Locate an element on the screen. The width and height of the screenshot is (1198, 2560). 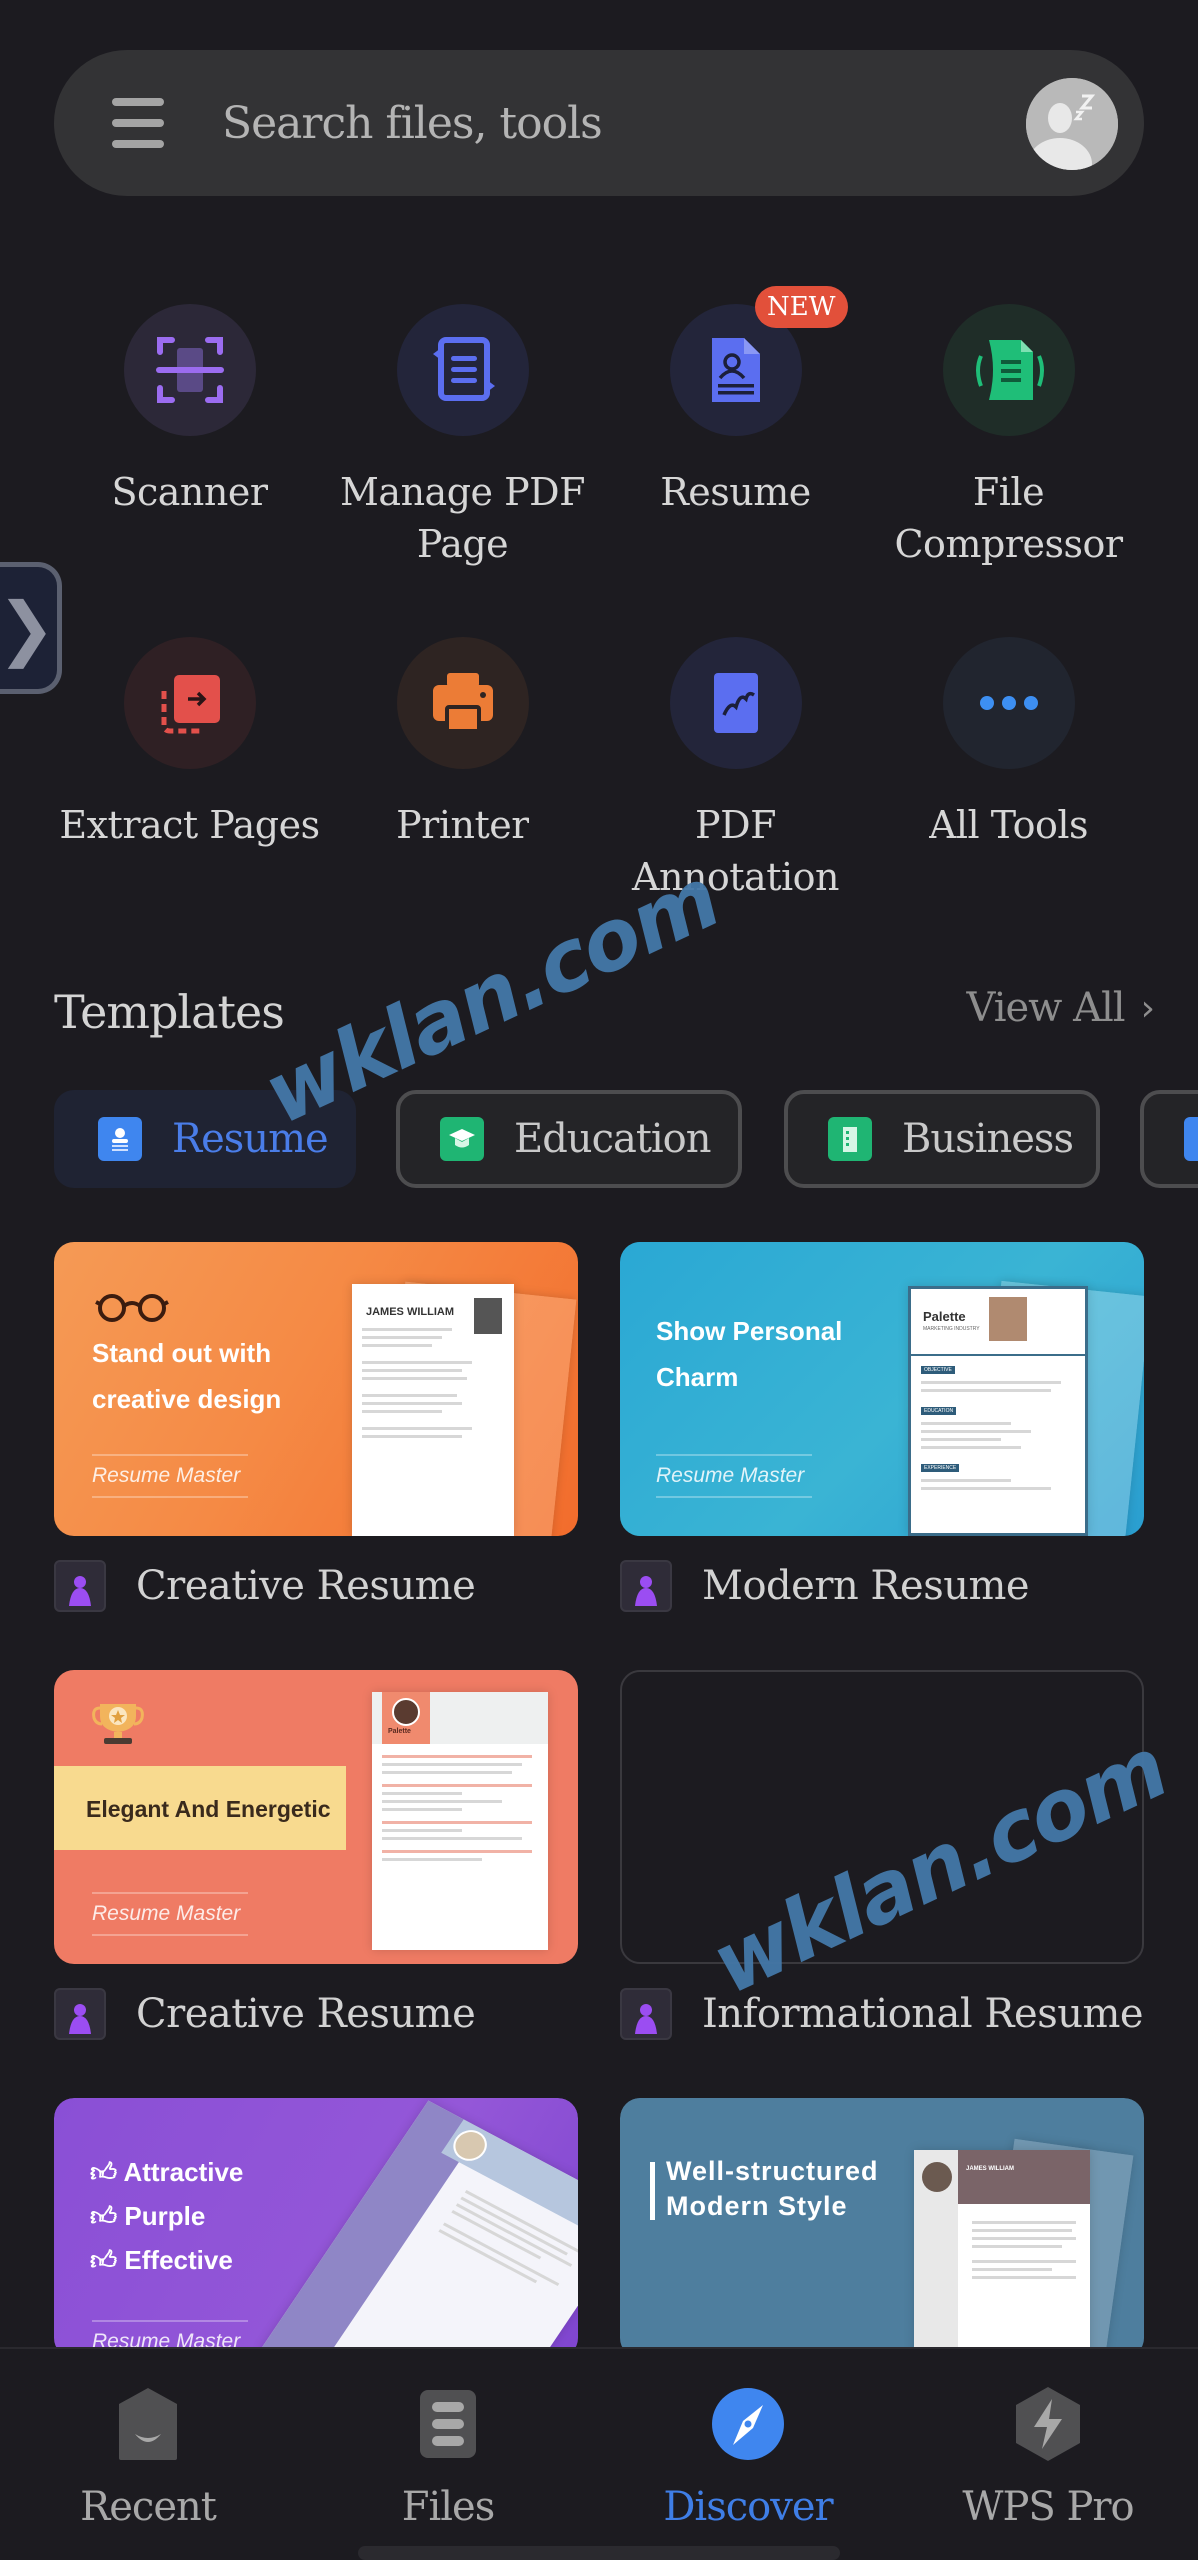
wps-pro-bolt-icon is located at coordinates (1048, 2424).